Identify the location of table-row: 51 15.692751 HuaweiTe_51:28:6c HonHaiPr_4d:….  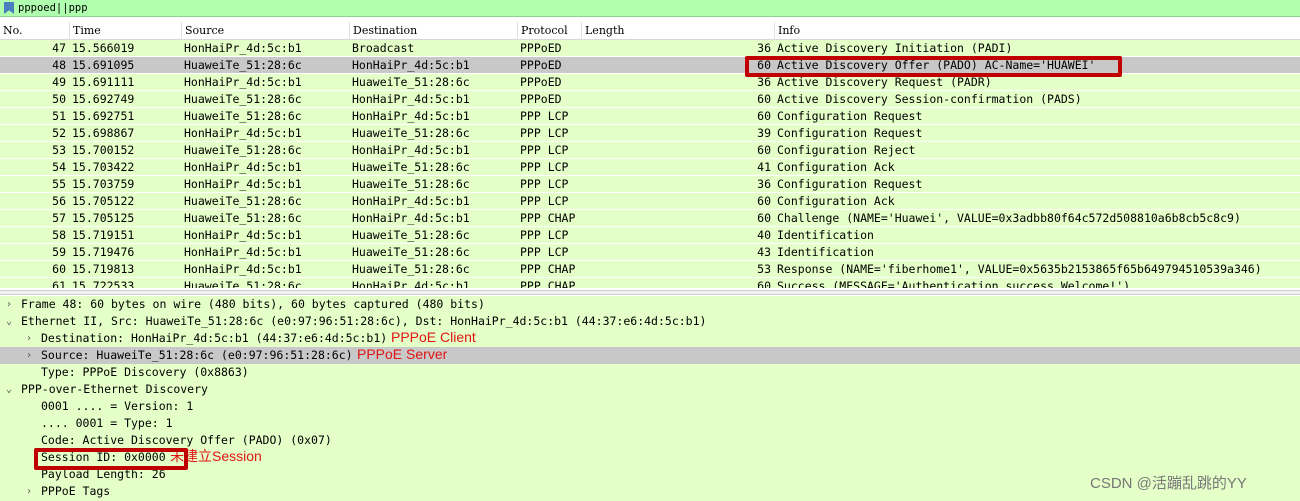
(650, 116).